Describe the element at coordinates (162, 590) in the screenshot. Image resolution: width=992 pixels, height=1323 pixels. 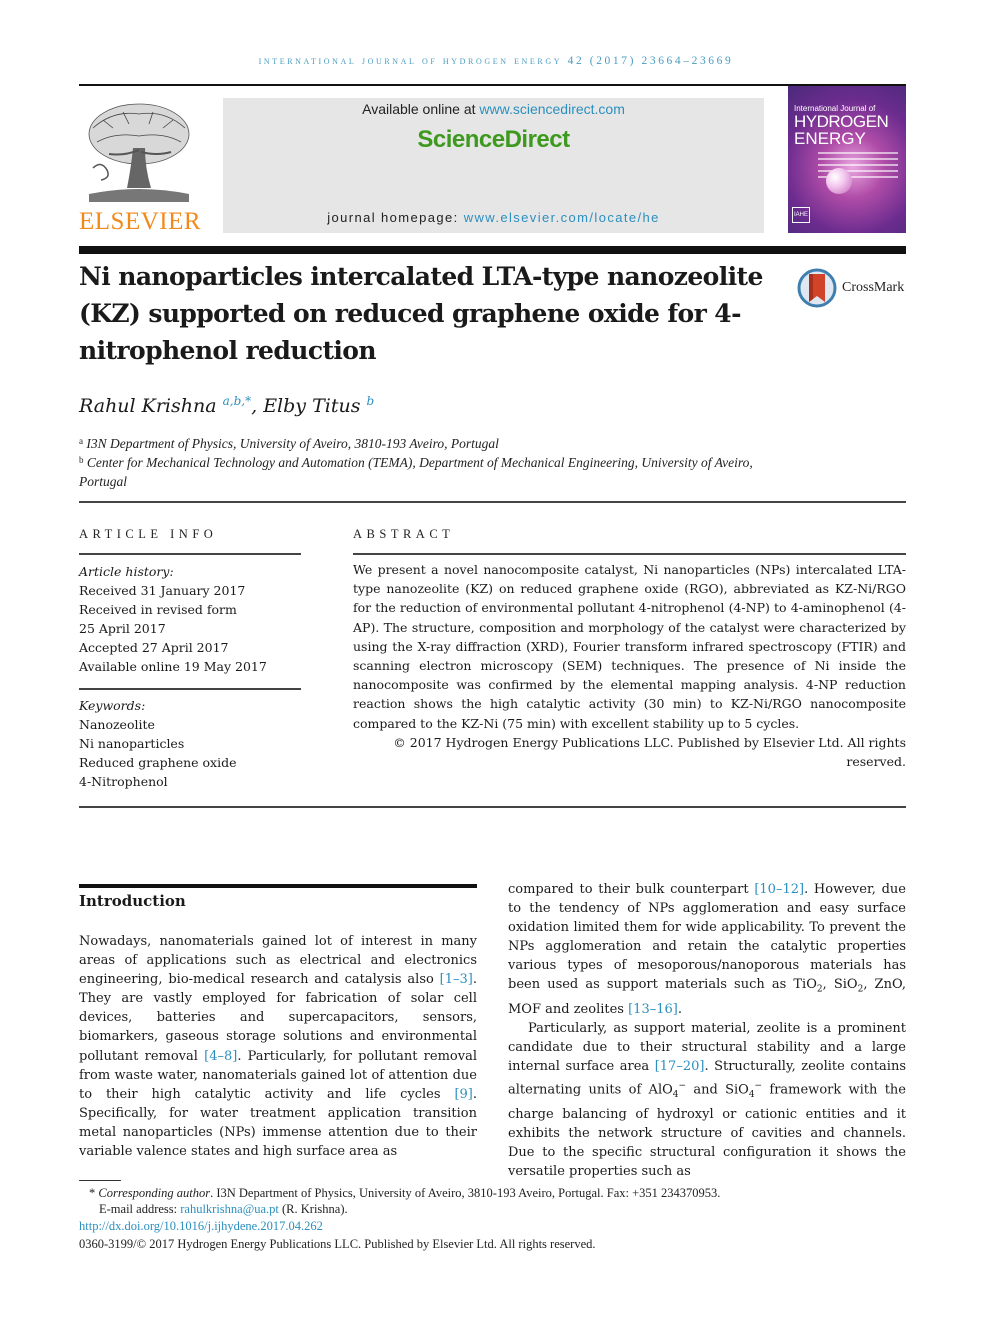
I see `history-item: Received 31 January 2017` at that location.